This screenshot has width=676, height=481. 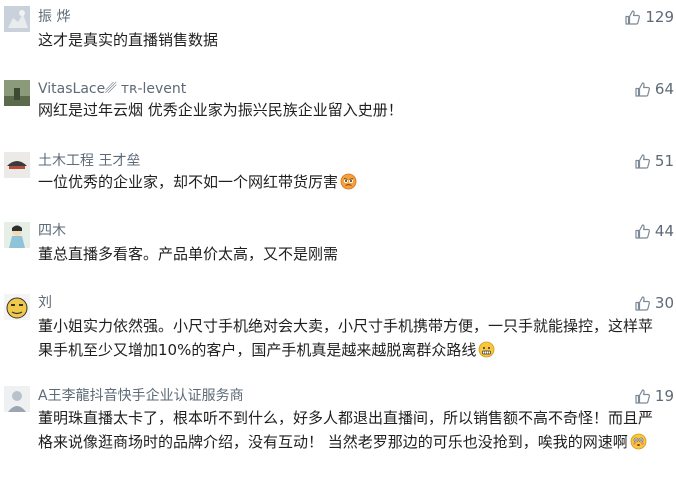 I want to click on comment-text: 董总直播多看客。产品单价太高，又不是刚需, so click(x=188, y=254).